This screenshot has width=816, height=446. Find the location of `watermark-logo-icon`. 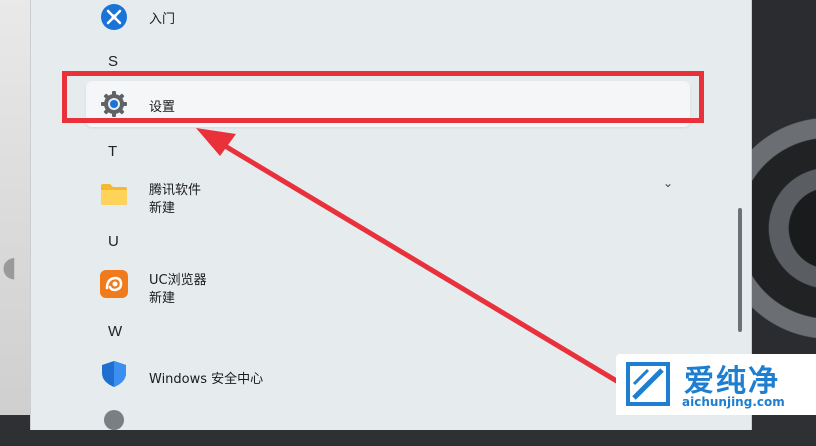

watermark-logo-icon is located at coordinates (648, 384).